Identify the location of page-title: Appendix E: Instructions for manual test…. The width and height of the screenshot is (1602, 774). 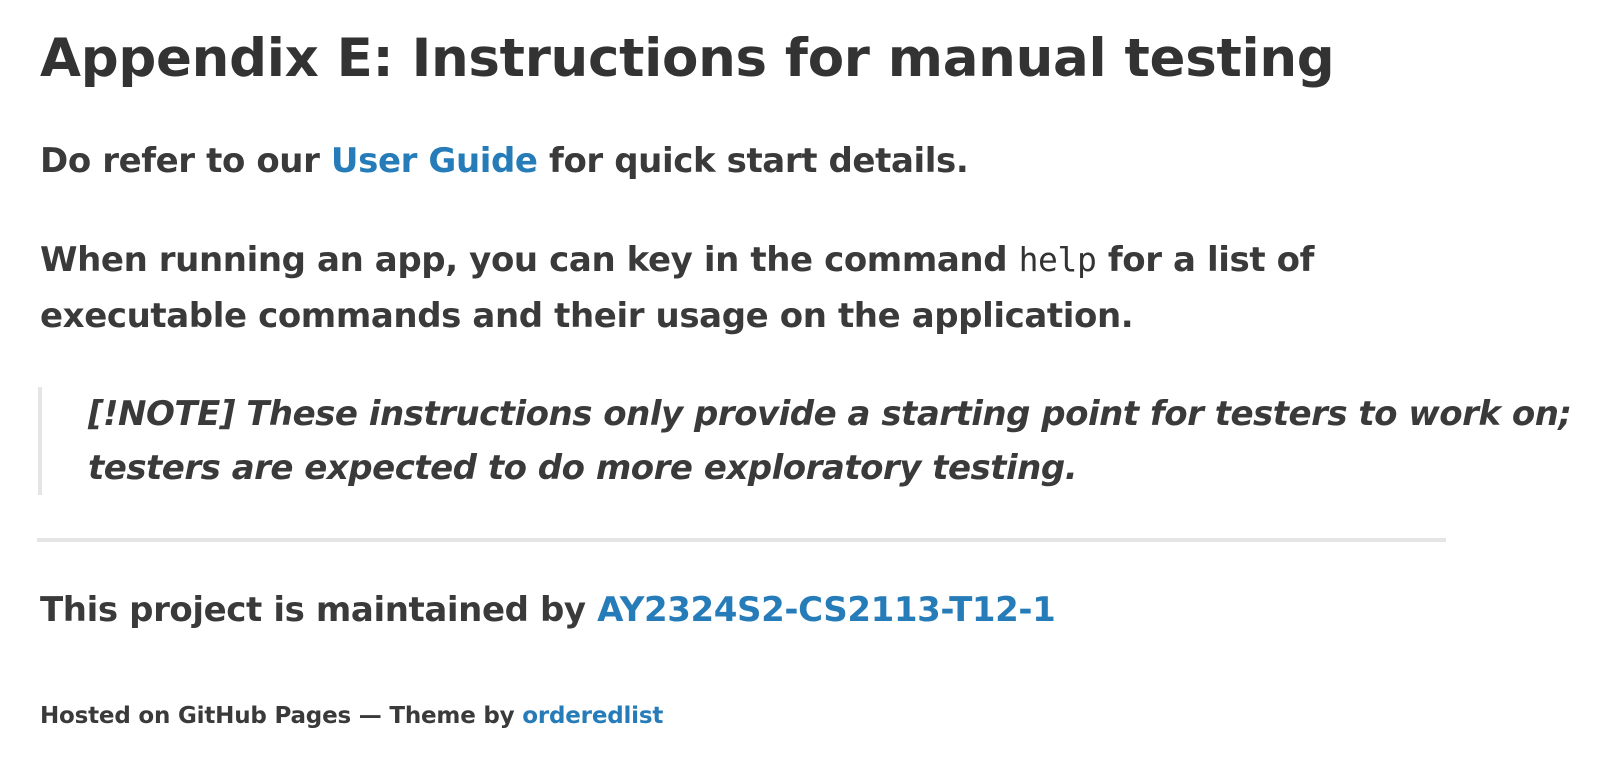
(687, 58).